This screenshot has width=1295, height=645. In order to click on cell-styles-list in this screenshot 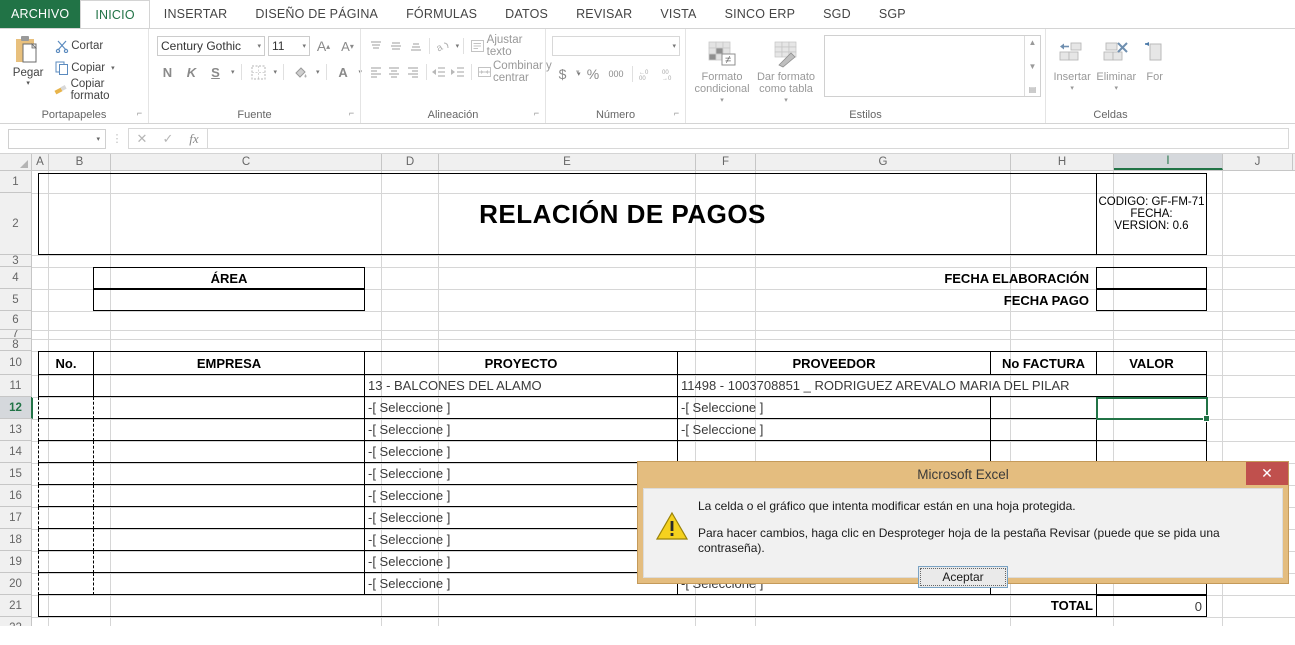, I will do `click(924, 66)`.